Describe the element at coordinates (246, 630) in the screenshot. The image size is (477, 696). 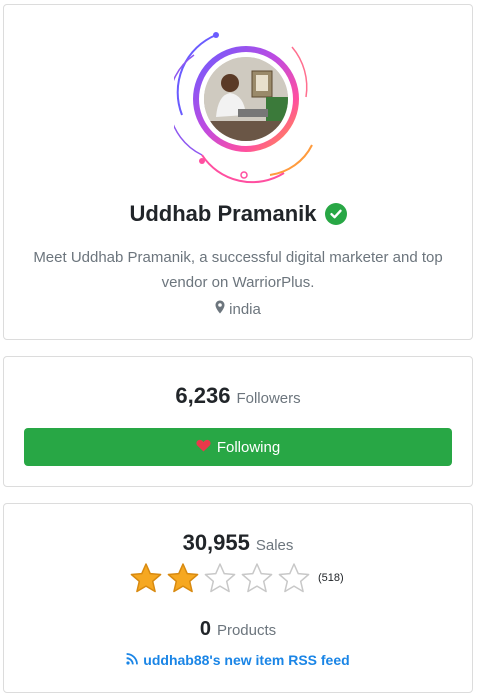
I see `products-label: Products` at that location.